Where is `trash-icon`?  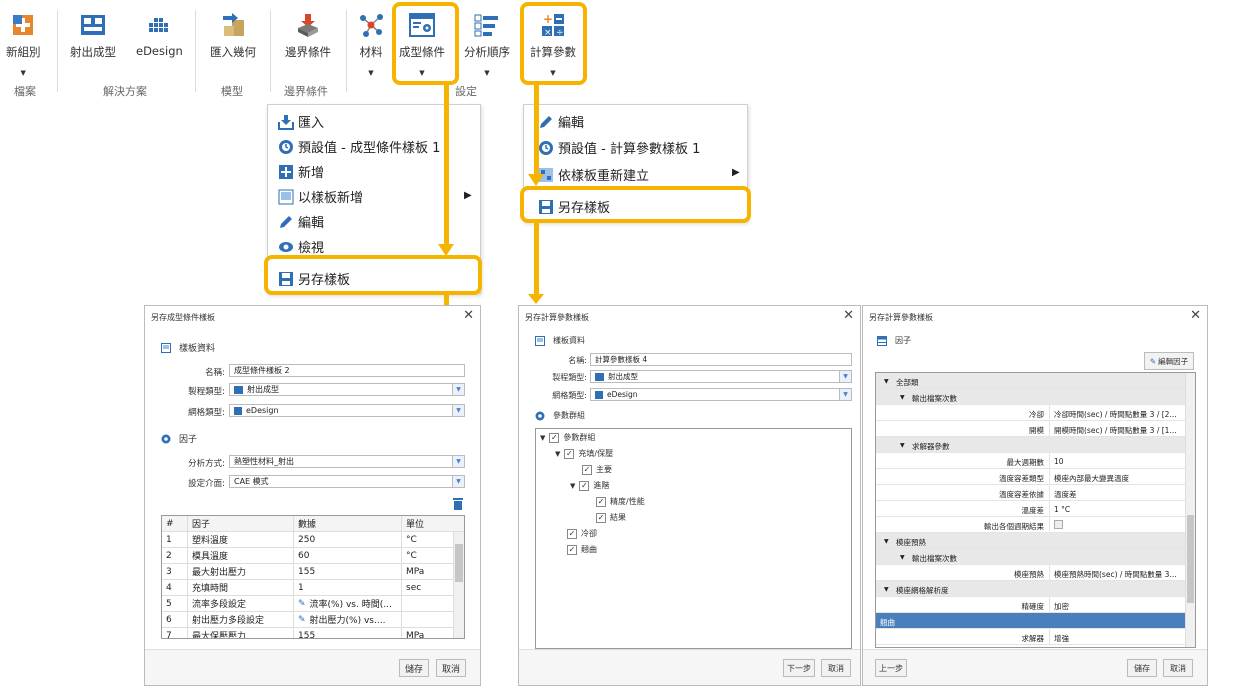 trash-icon is located at coordinates (458, 502).